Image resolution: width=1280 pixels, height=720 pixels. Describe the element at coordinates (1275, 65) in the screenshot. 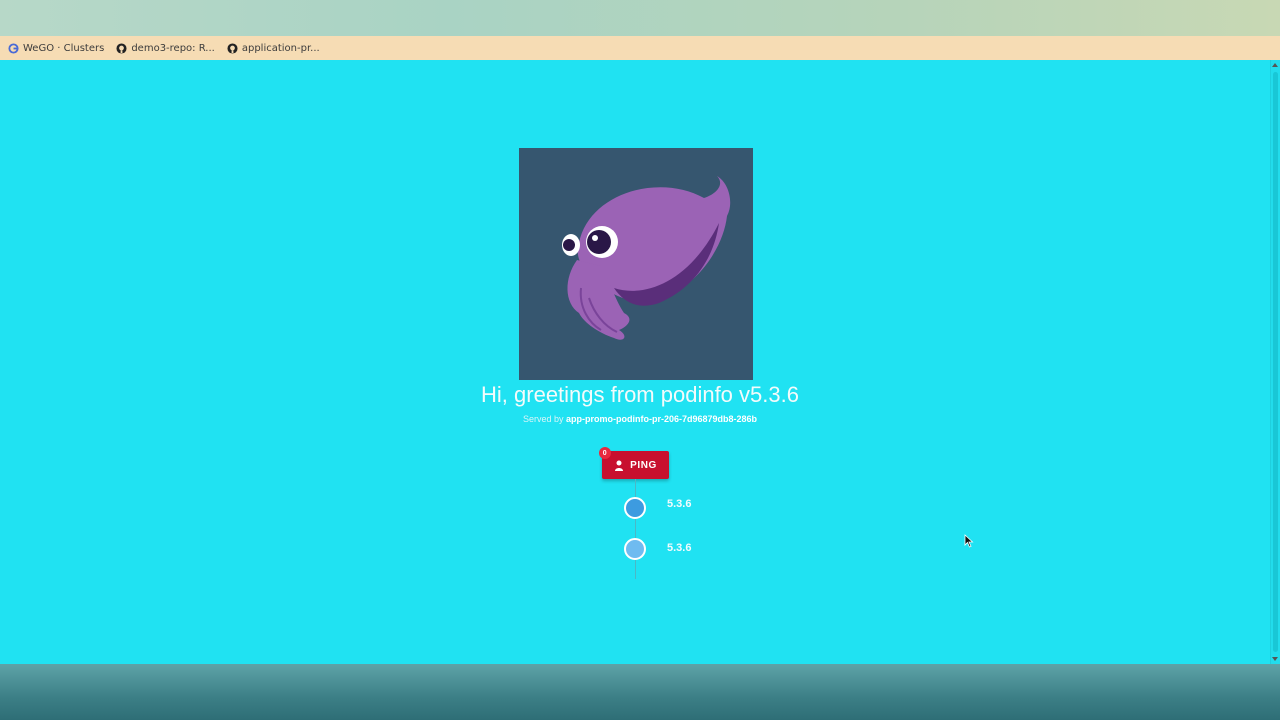

I see `scroll-up-arrow-icon` at that location.